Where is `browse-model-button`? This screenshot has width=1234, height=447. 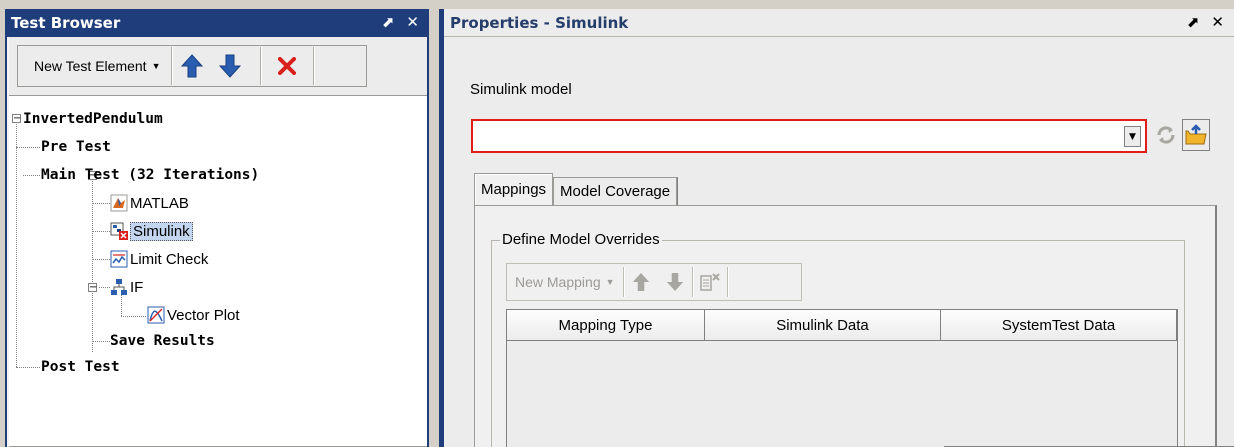 browse-model-button is located at coordinates (1196, 135).